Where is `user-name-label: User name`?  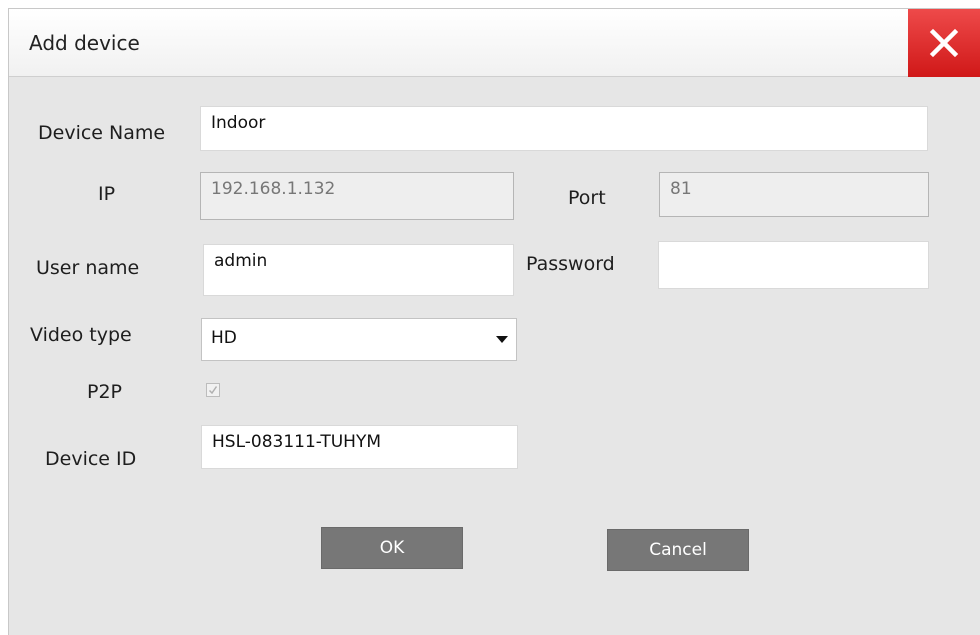
user-name-label: User name is located at coordinates (88, 268).